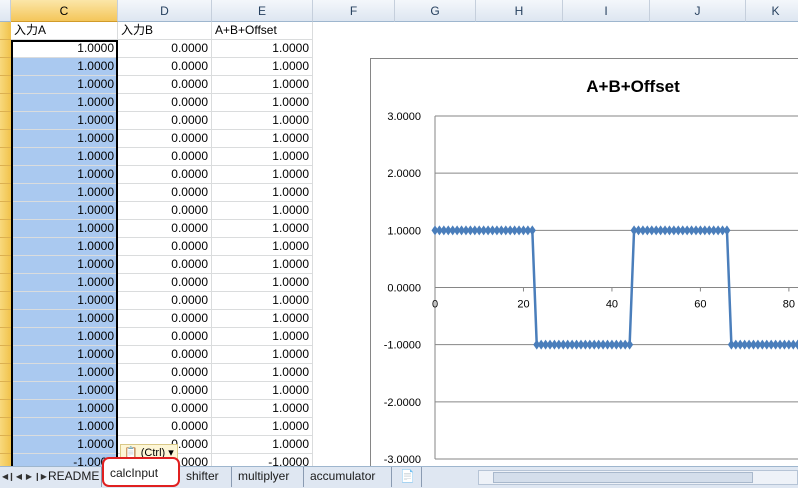  I want to click on cell-e-header: A+B+Offset, so click(262, 31).